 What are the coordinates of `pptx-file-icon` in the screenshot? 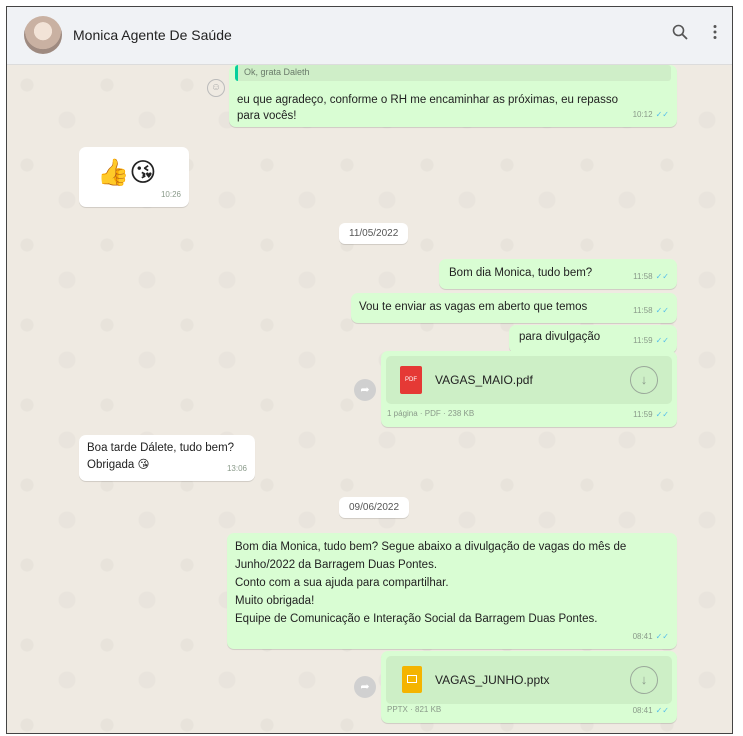 It's located at (412, 679).